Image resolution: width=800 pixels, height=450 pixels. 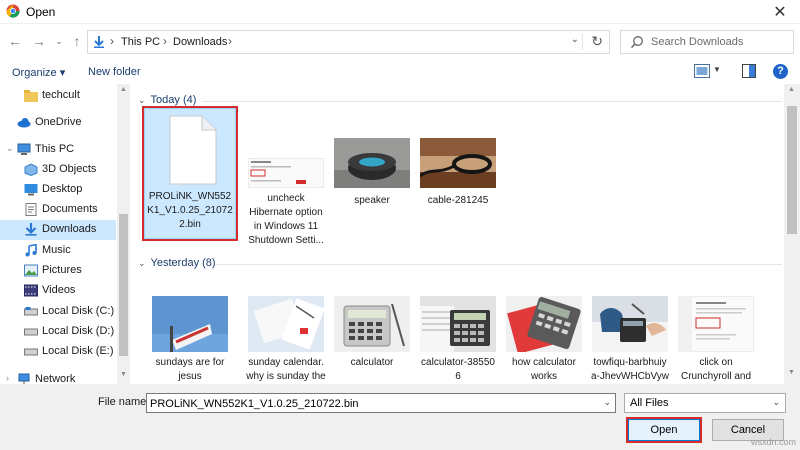 What do you see at coordinates (58, 96) in the screenshot?
I see `sidebar-item-techcult: techcult` at bounding box center [58, 96].